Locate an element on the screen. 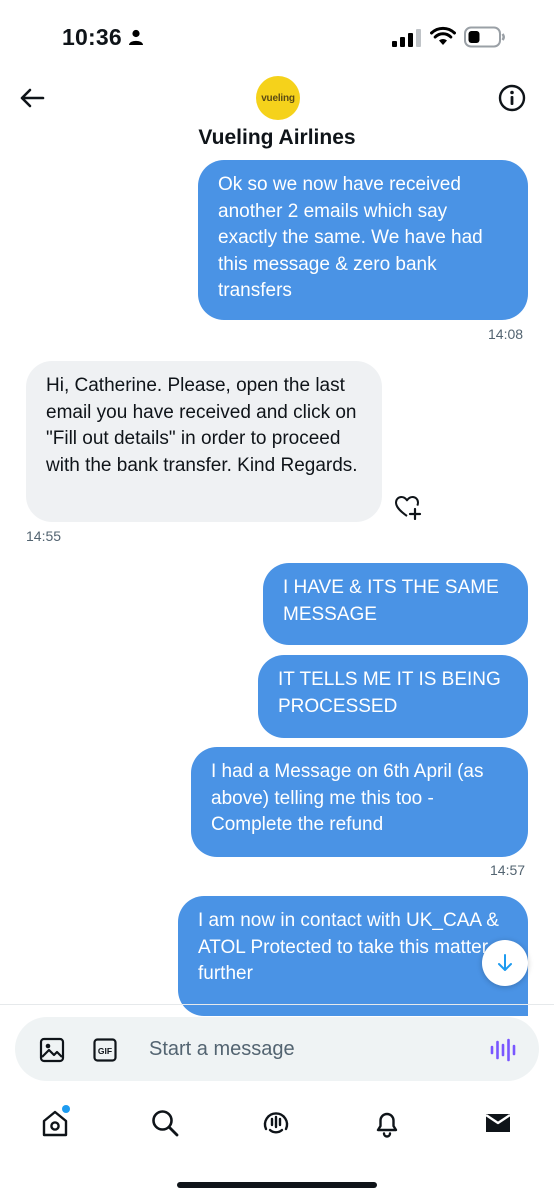 The height and width of the screenshot is (1200, 554). message-timestamp: 14:57 is located at coordinates (508, 870).